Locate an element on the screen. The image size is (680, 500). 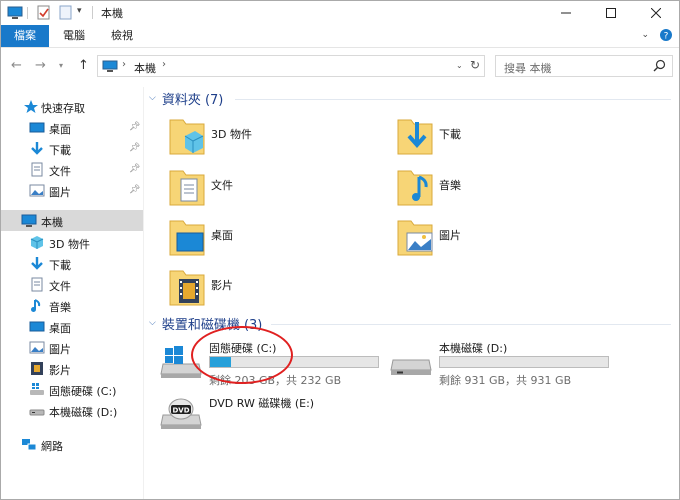
desktop-folder-icon is located at coordinates (187, 238).